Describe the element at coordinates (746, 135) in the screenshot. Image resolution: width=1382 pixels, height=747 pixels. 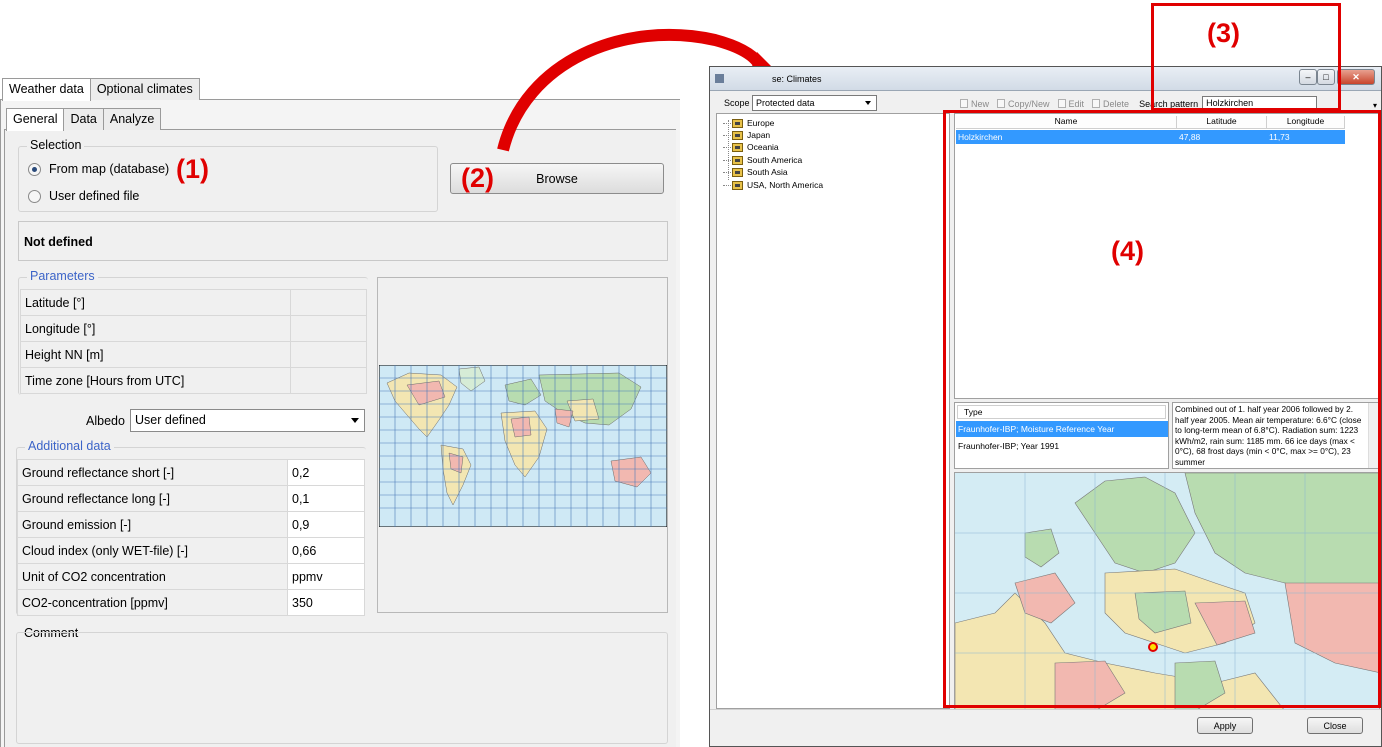
I see `tree-item-japan: Japan` at that location.